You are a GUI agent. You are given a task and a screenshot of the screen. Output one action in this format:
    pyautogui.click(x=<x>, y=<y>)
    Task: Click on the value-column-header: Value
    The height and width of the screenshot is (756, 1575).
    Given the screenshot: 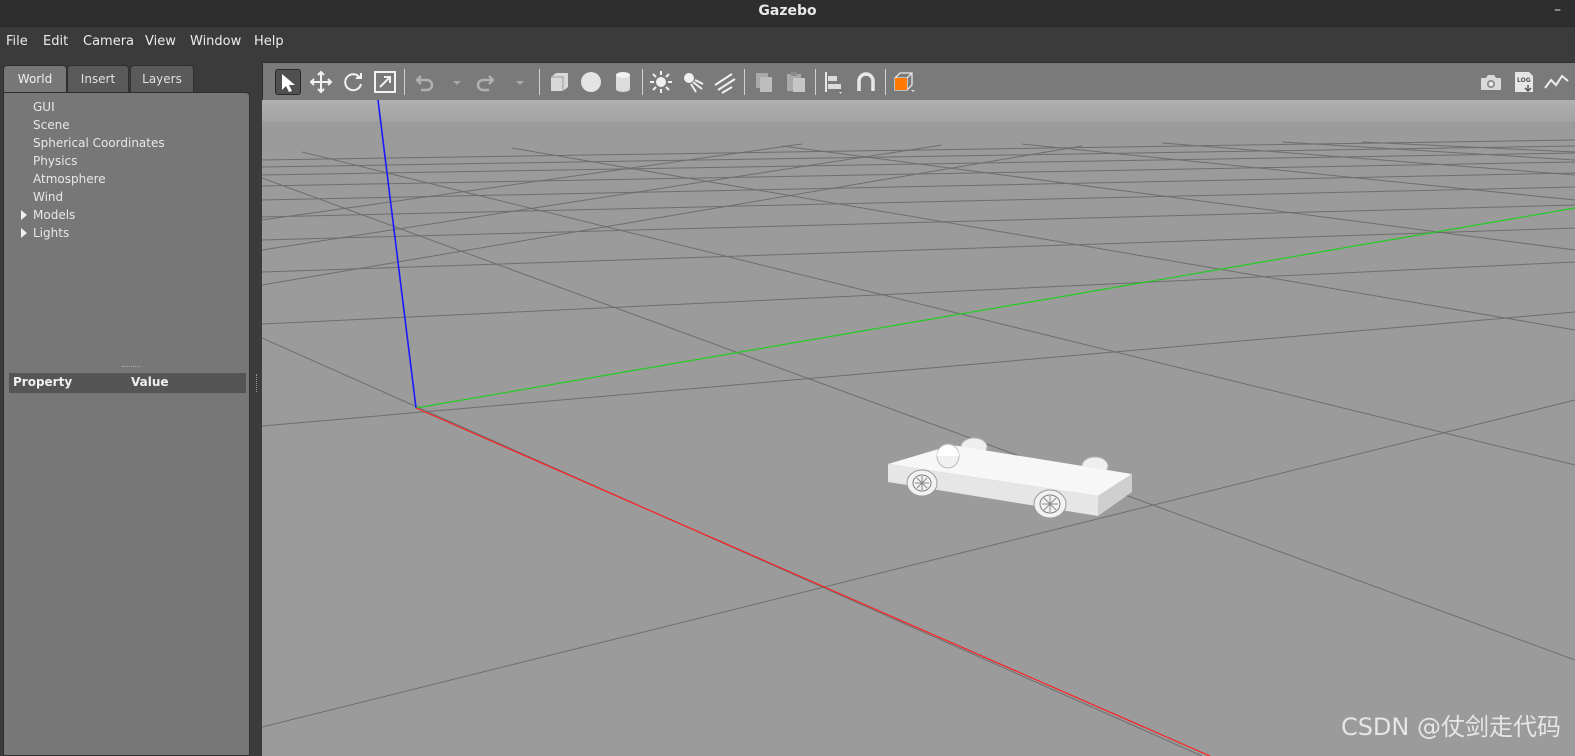 What is the action you would take?
    pyautogui.click(x=150, y=382)
    